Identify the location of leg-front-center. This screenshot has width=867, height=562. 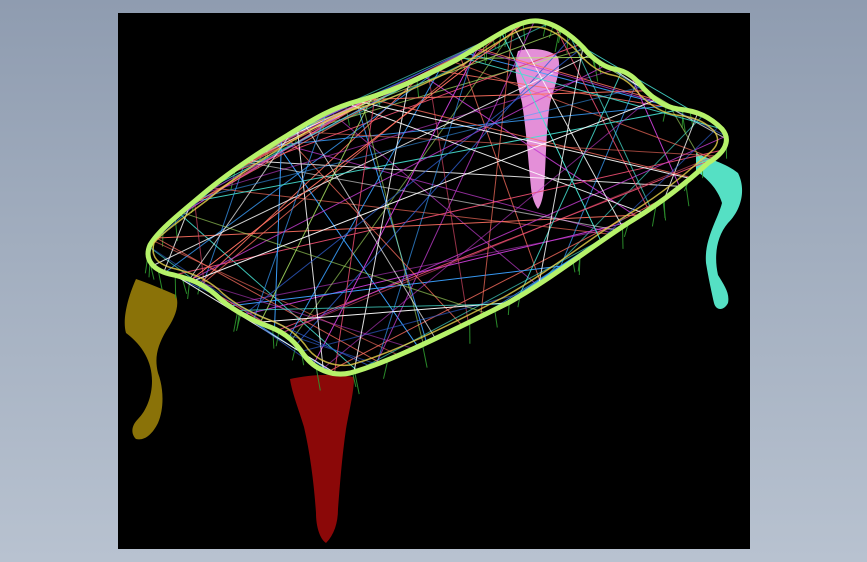
(322, 458).